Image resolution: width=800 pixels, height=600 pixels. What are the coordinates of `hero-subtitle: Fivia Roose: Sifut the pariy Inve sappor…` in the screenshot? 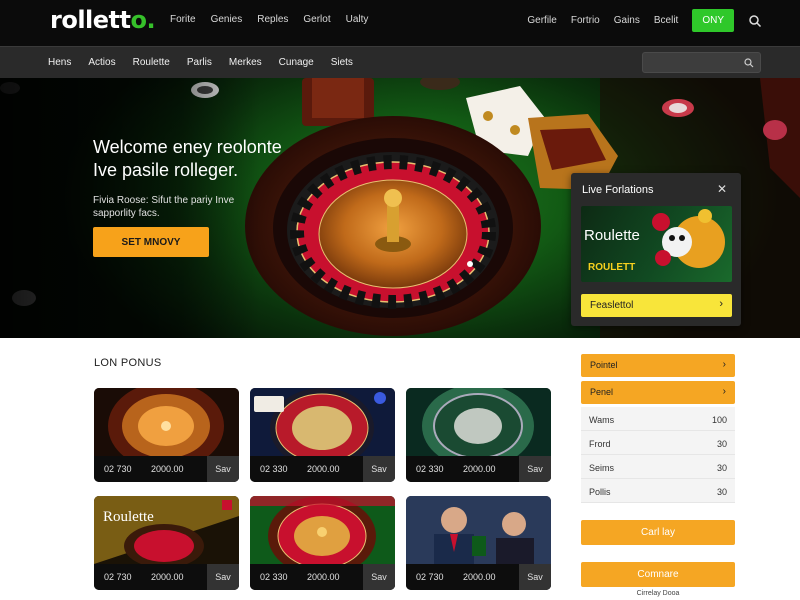 It's located at (164, 207).